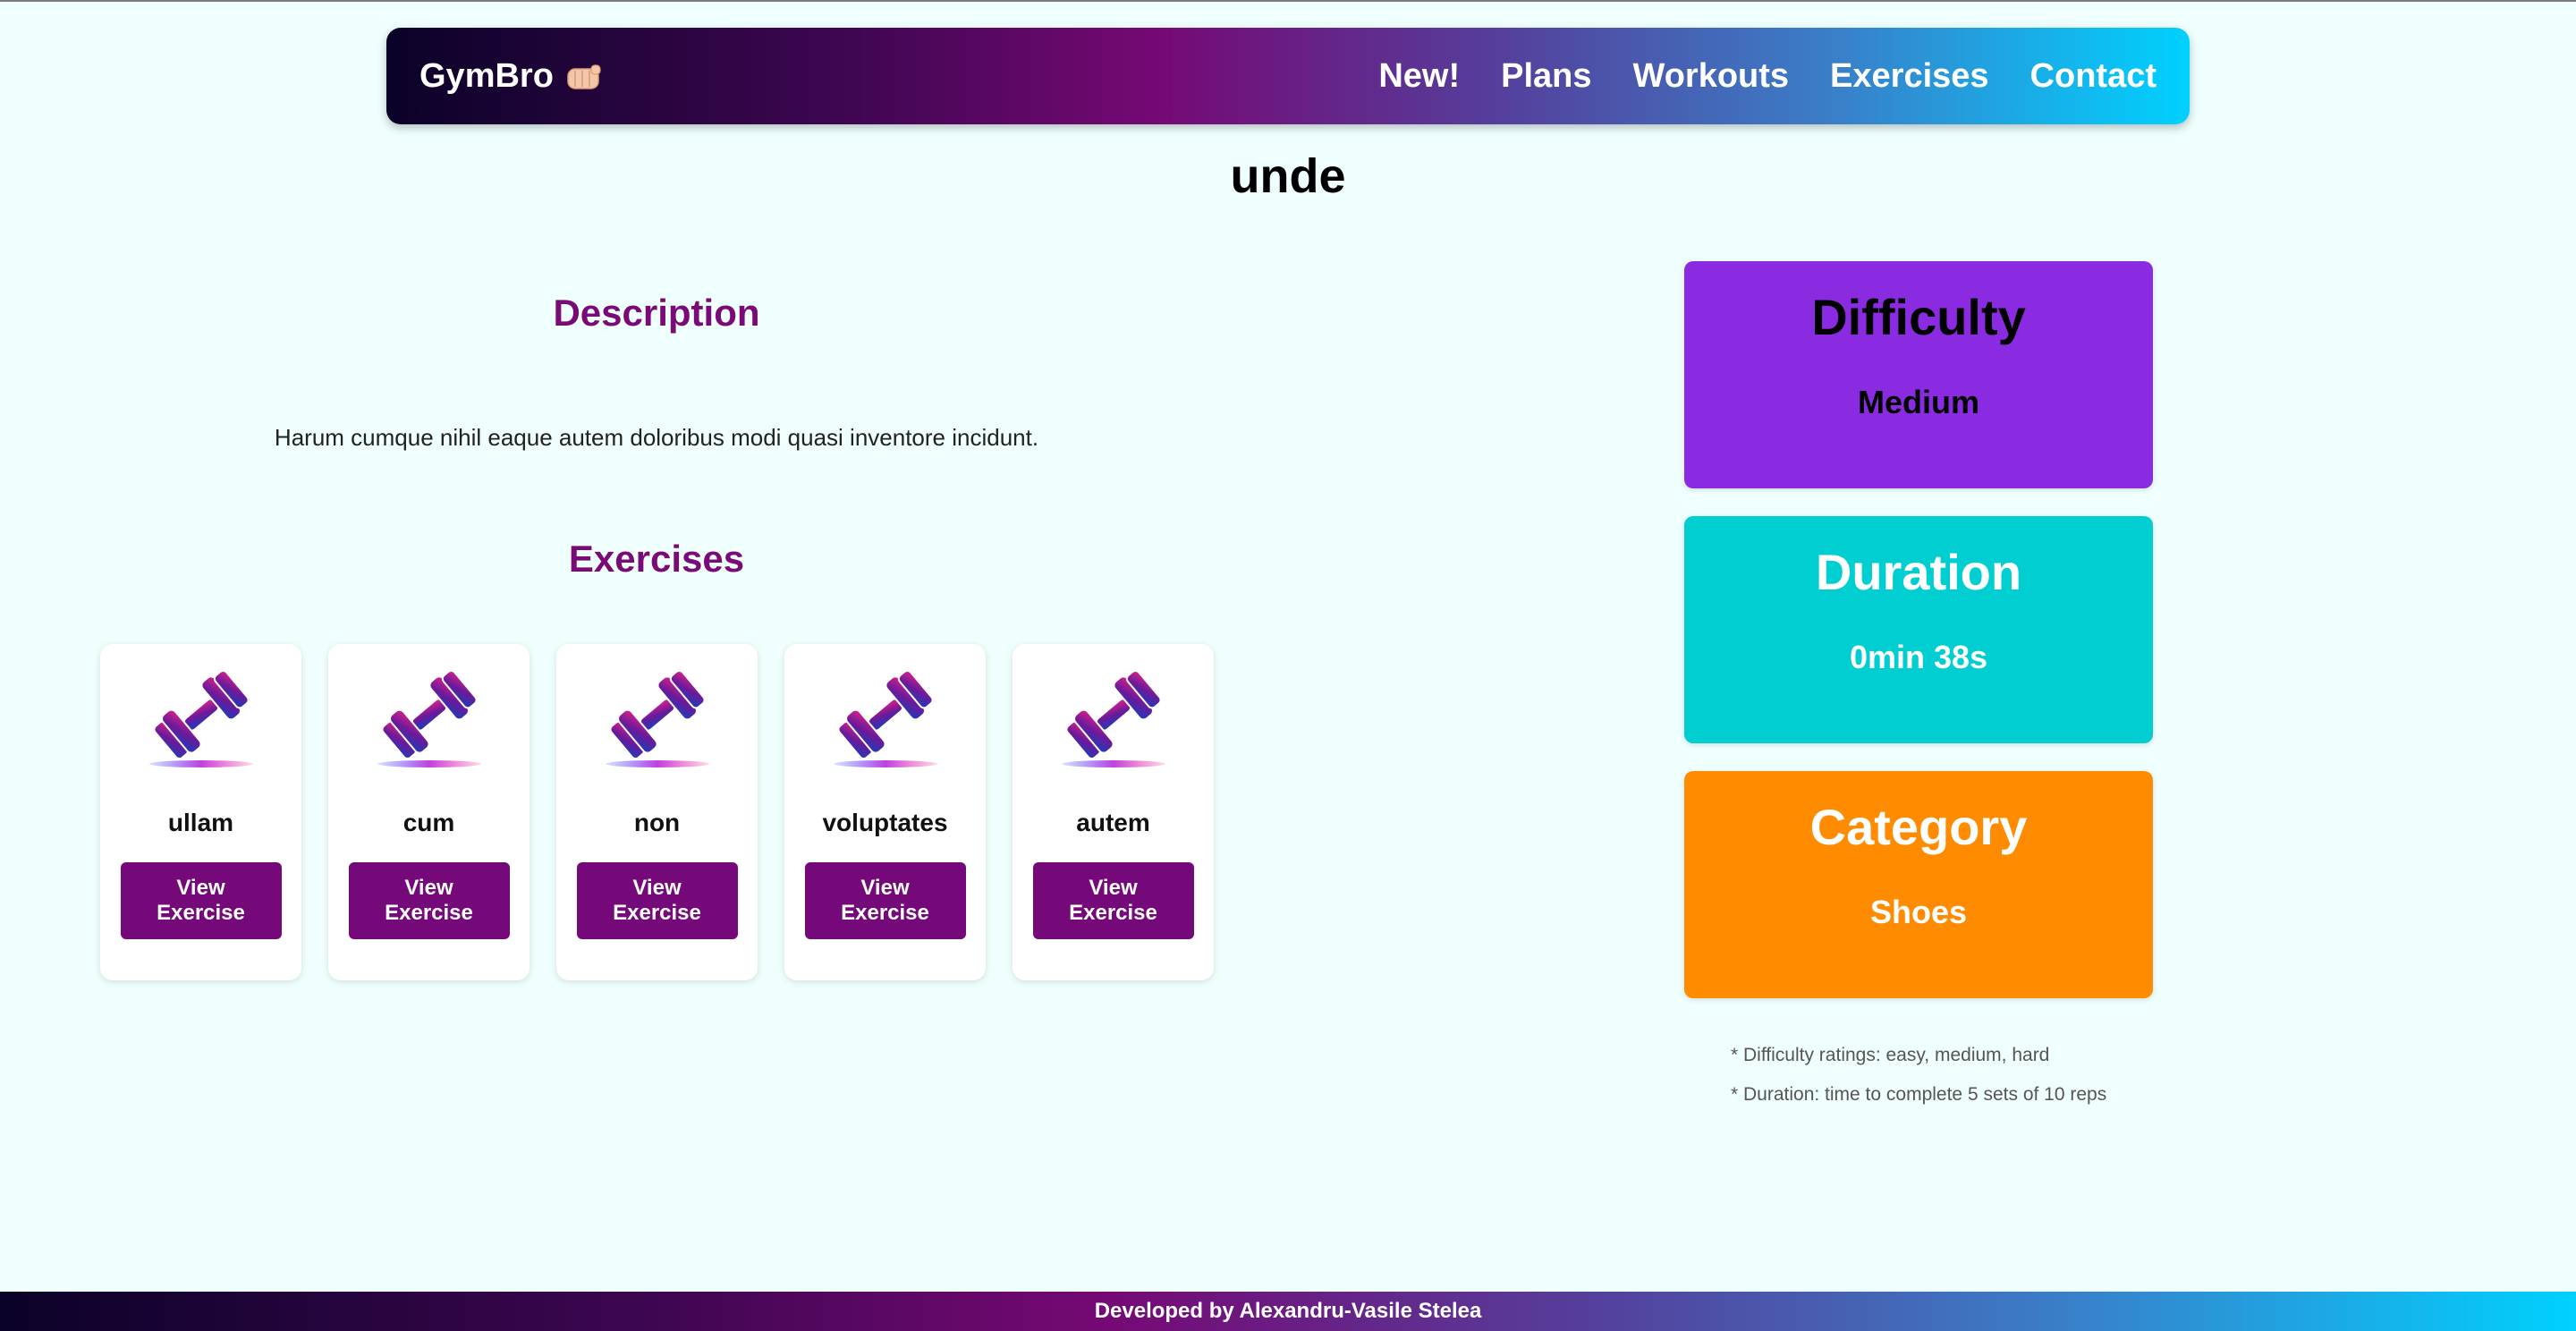 This screenshot has height=1331, width=2576. I want to click on category-value: Shoes, so click(1918, 912).